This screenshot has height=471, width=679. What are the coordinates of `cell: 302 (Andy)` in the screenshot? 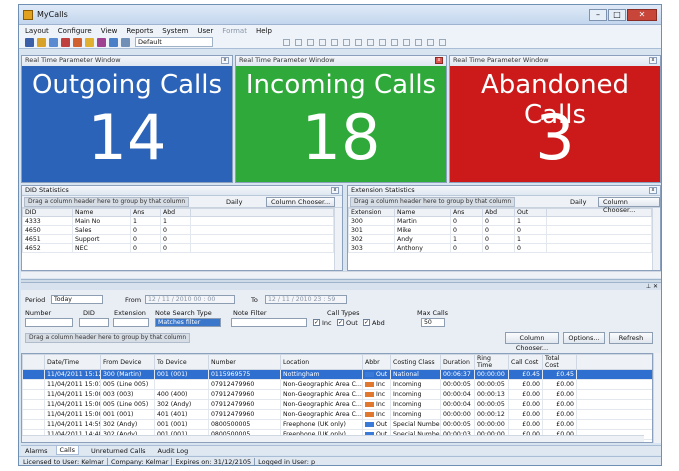 It's located at (127, 424).